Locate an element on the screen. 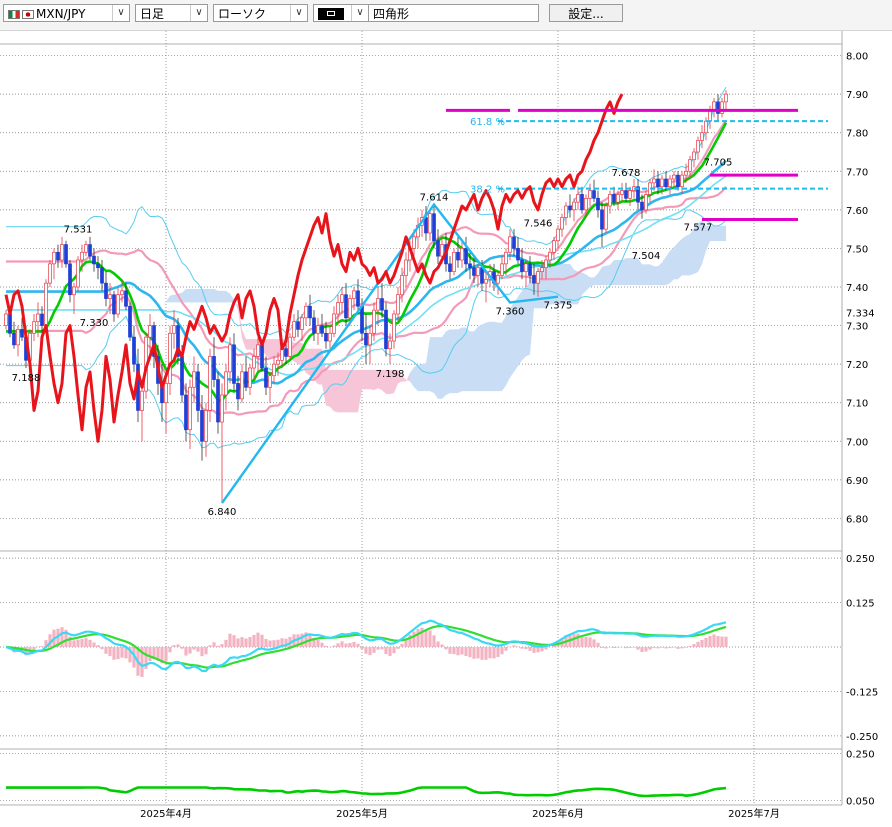  y-tick-label: 6.90 is located at coordinates (857, 481).